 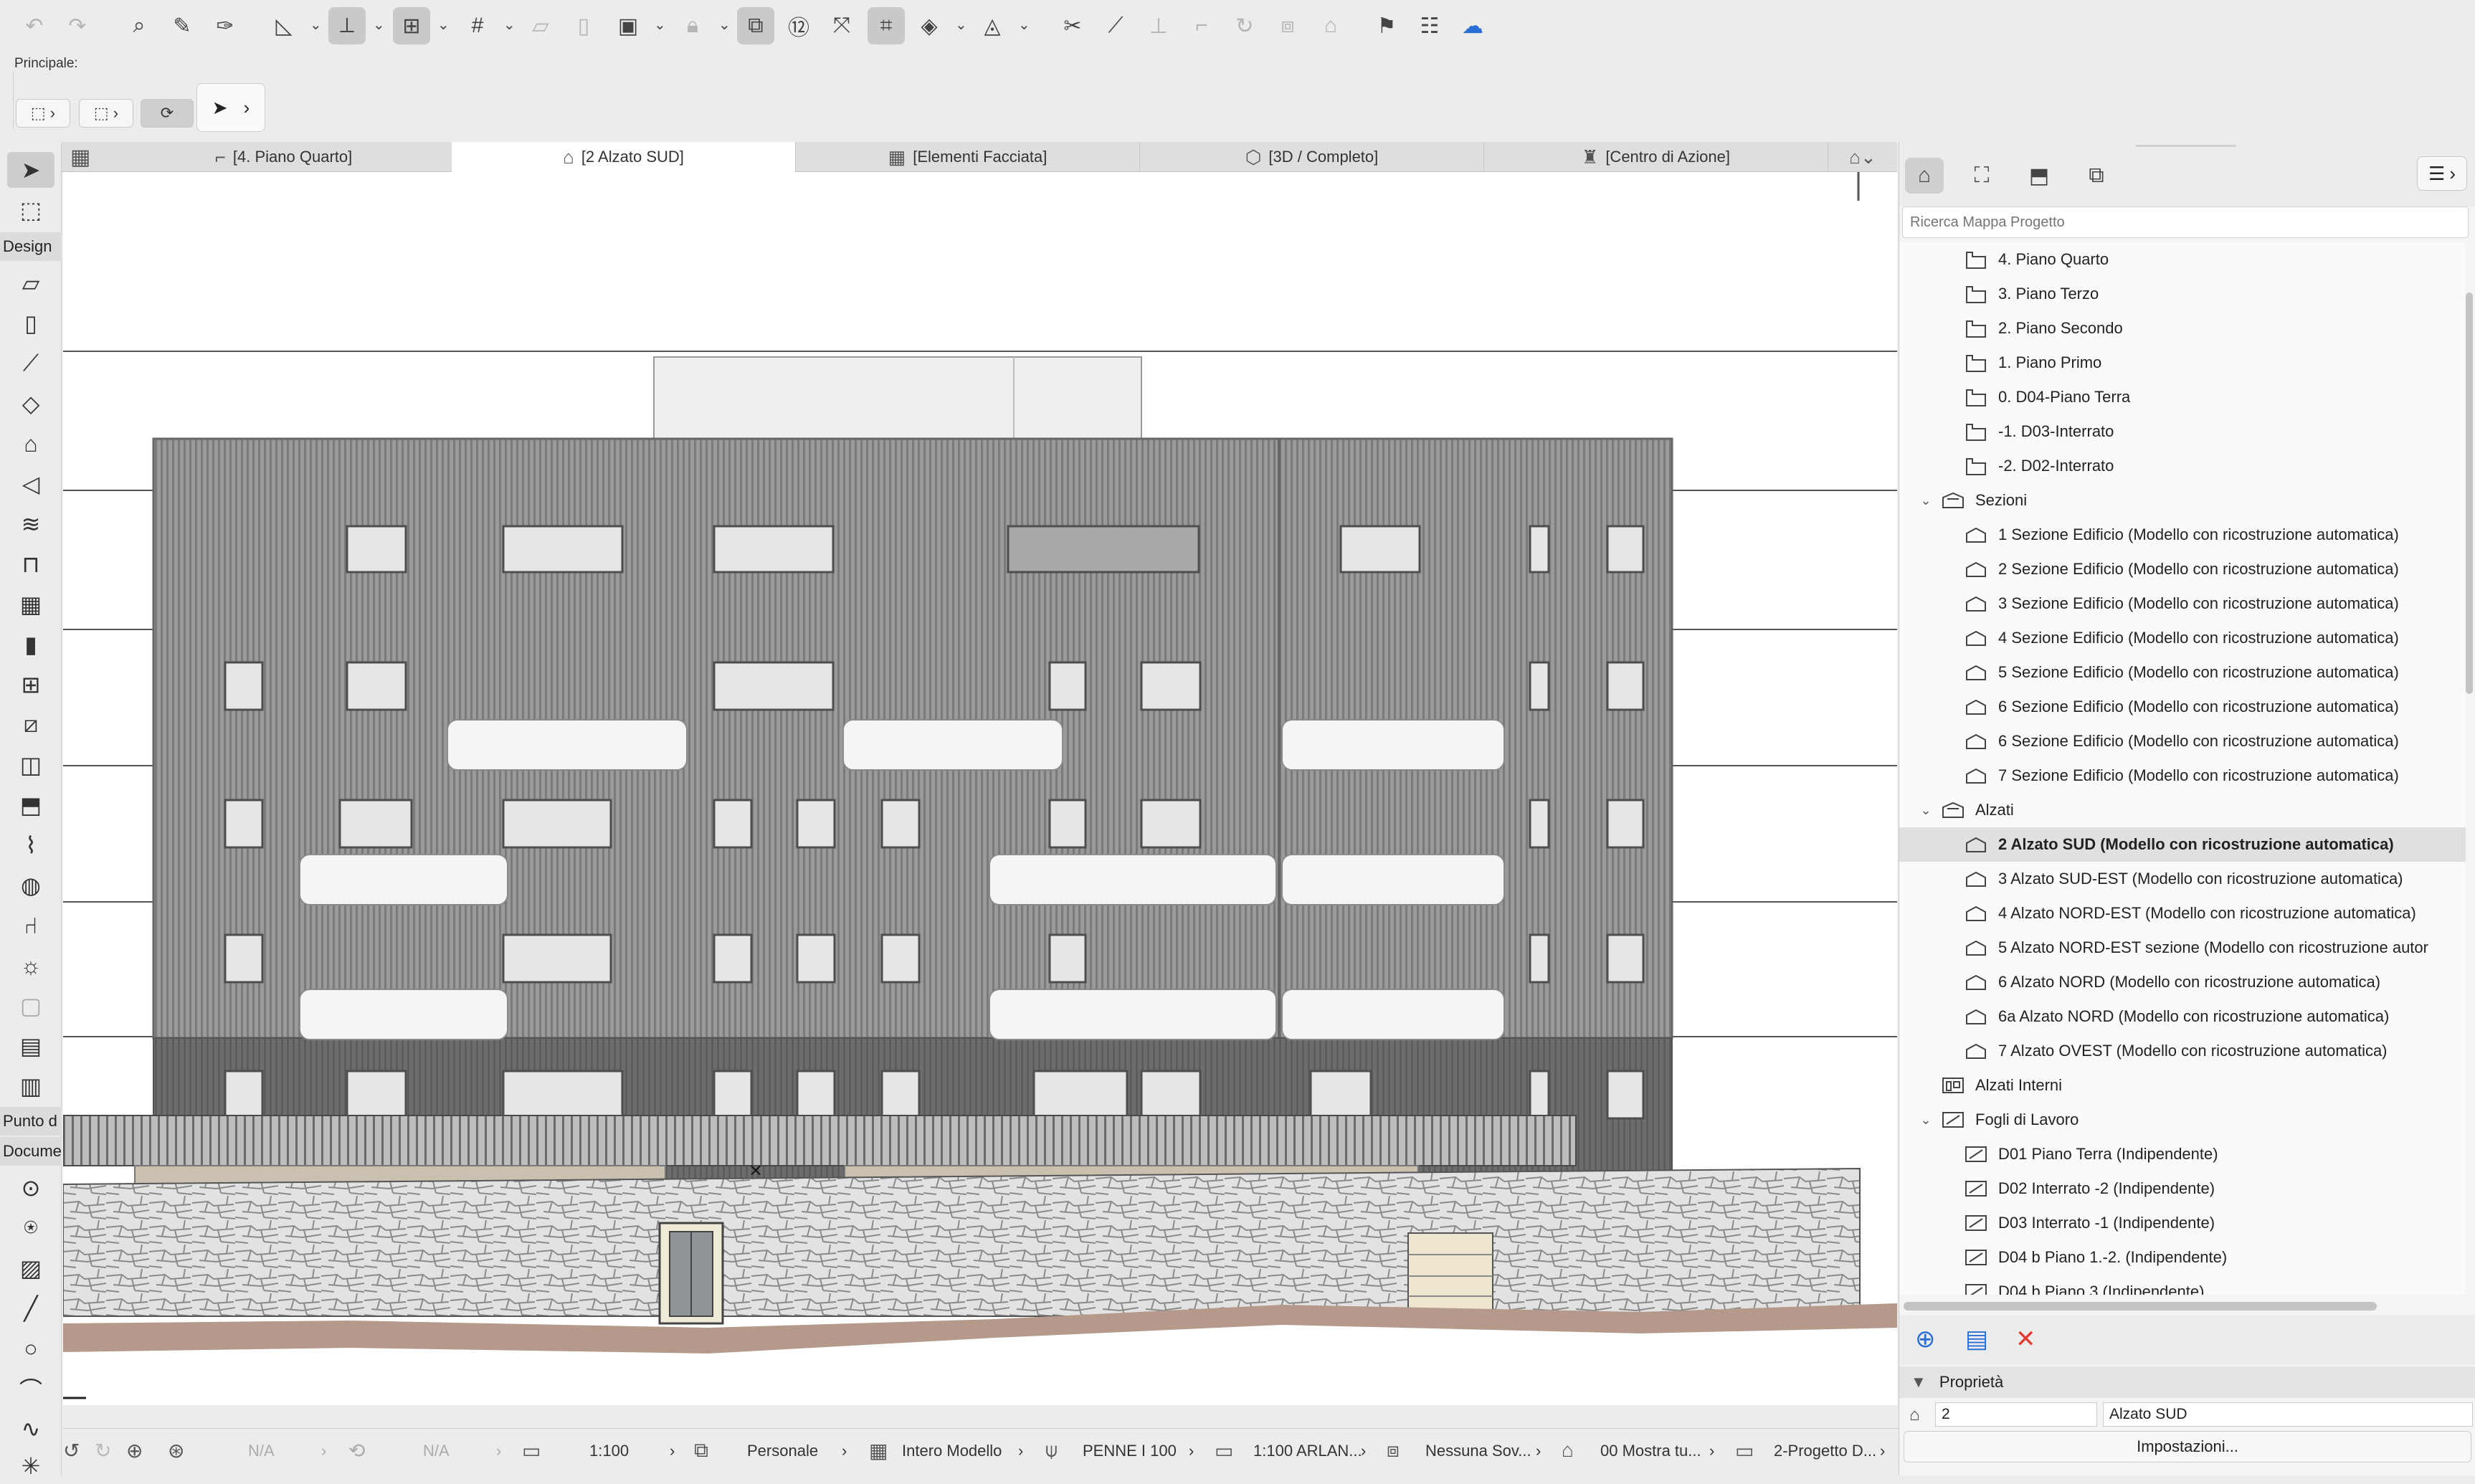 What do you see at coordinates (1982, 176) in the screenshot?
I see `view-map-icon: ⛶` at bounding box center [1982, 176].